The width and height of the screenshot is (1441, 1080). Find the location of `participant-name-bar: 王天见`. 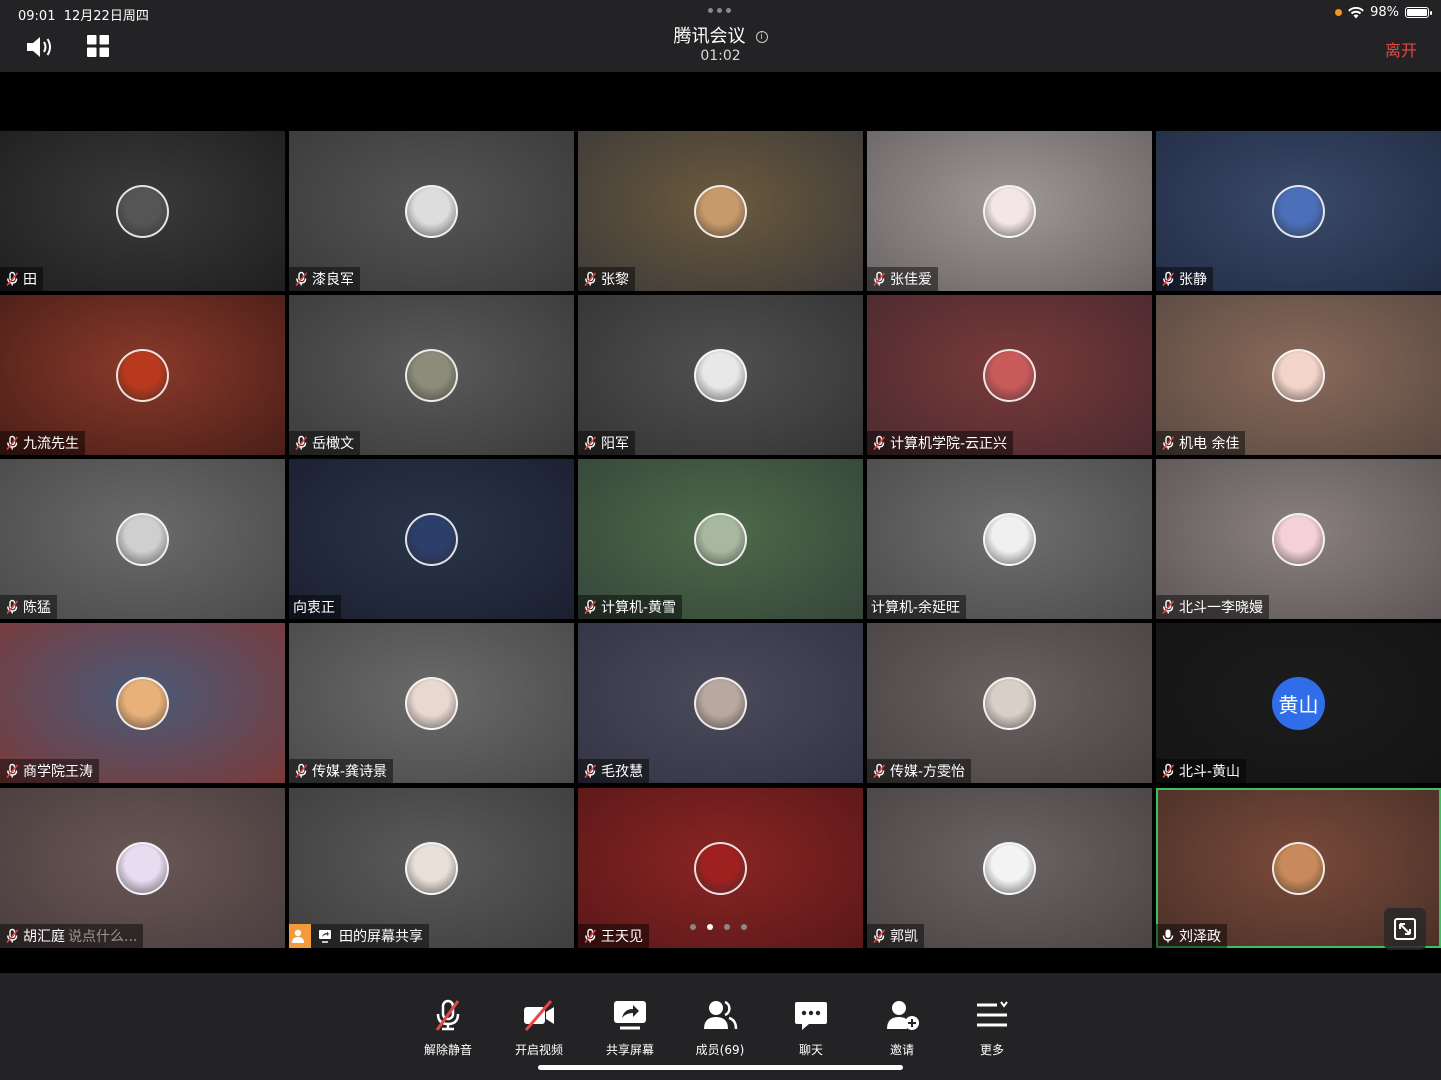

participant-name-bar: 王天见 is located at coordinates (613, 936).